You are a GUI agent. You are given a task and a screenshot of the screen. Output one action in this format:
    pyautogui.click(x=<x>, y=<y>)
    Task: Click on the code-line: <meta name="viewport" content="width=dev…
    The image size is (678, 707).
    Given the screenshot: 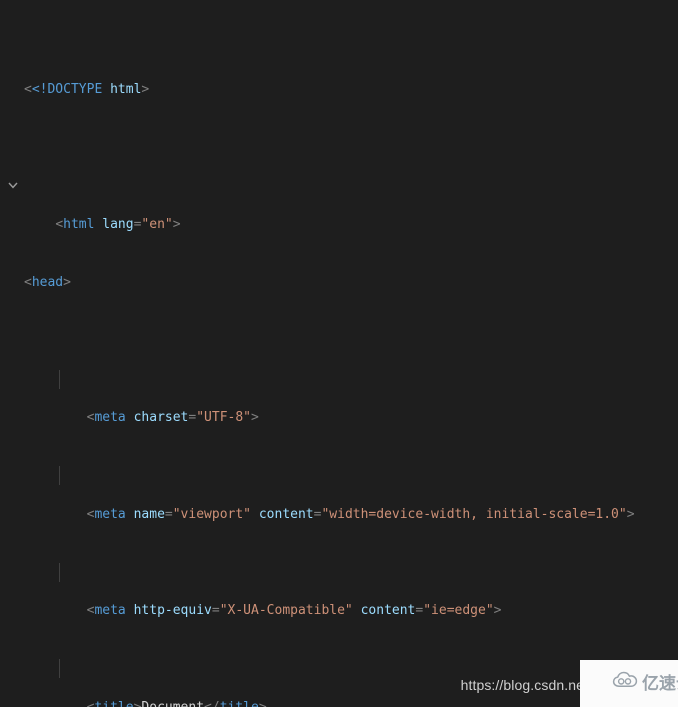 What is the action you would take?
    pyautogui.click(x=339, y=494)
    